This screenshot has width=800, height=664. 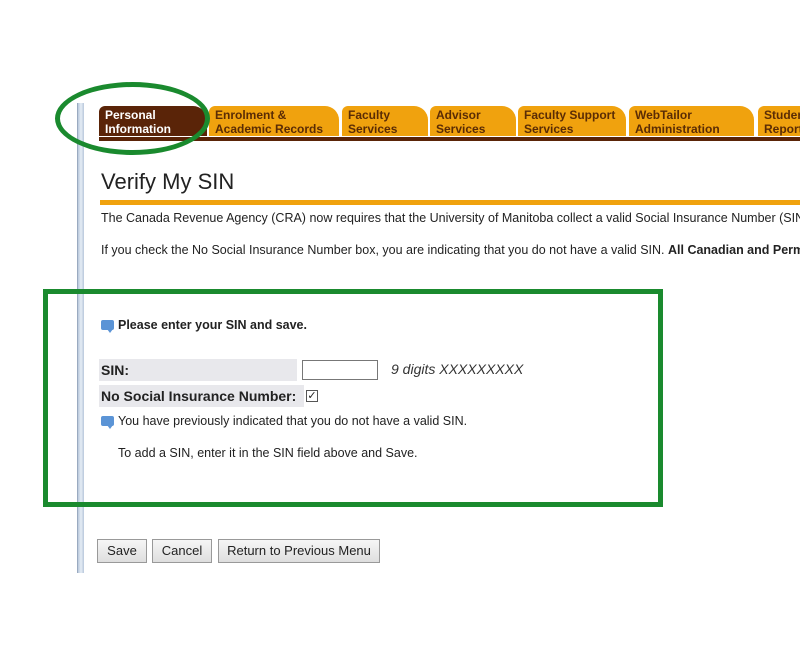 I want to click on tab-webtailor-administration: WebTailor Administration, so click(x=691, y=121).